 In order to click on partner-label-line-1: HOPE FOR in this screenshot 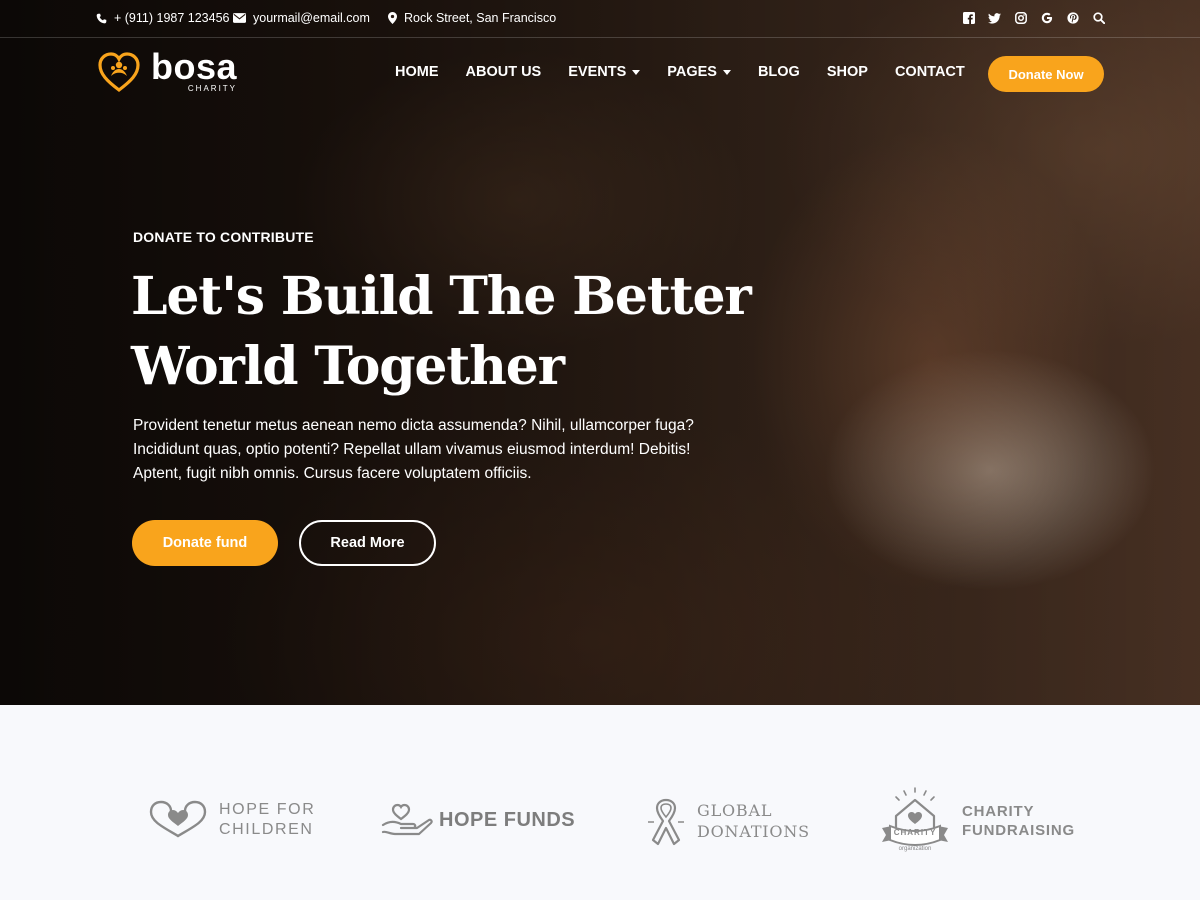, I will do `click(267, 809)`.